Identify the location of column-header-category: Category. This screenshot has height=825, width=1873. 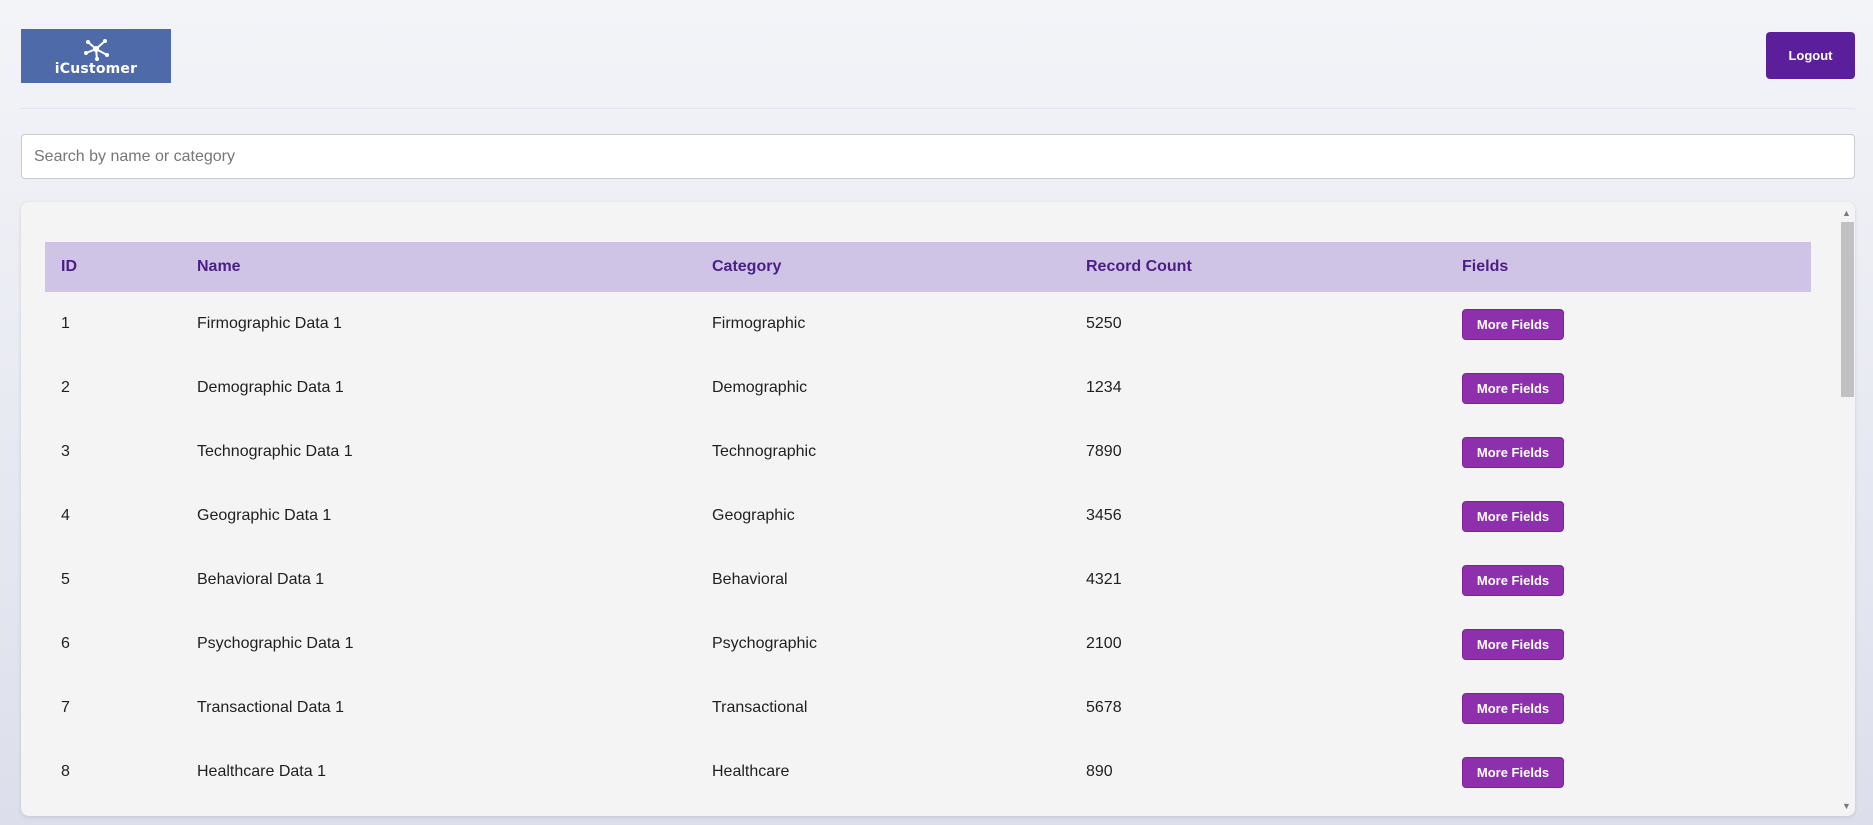
(883, 267).